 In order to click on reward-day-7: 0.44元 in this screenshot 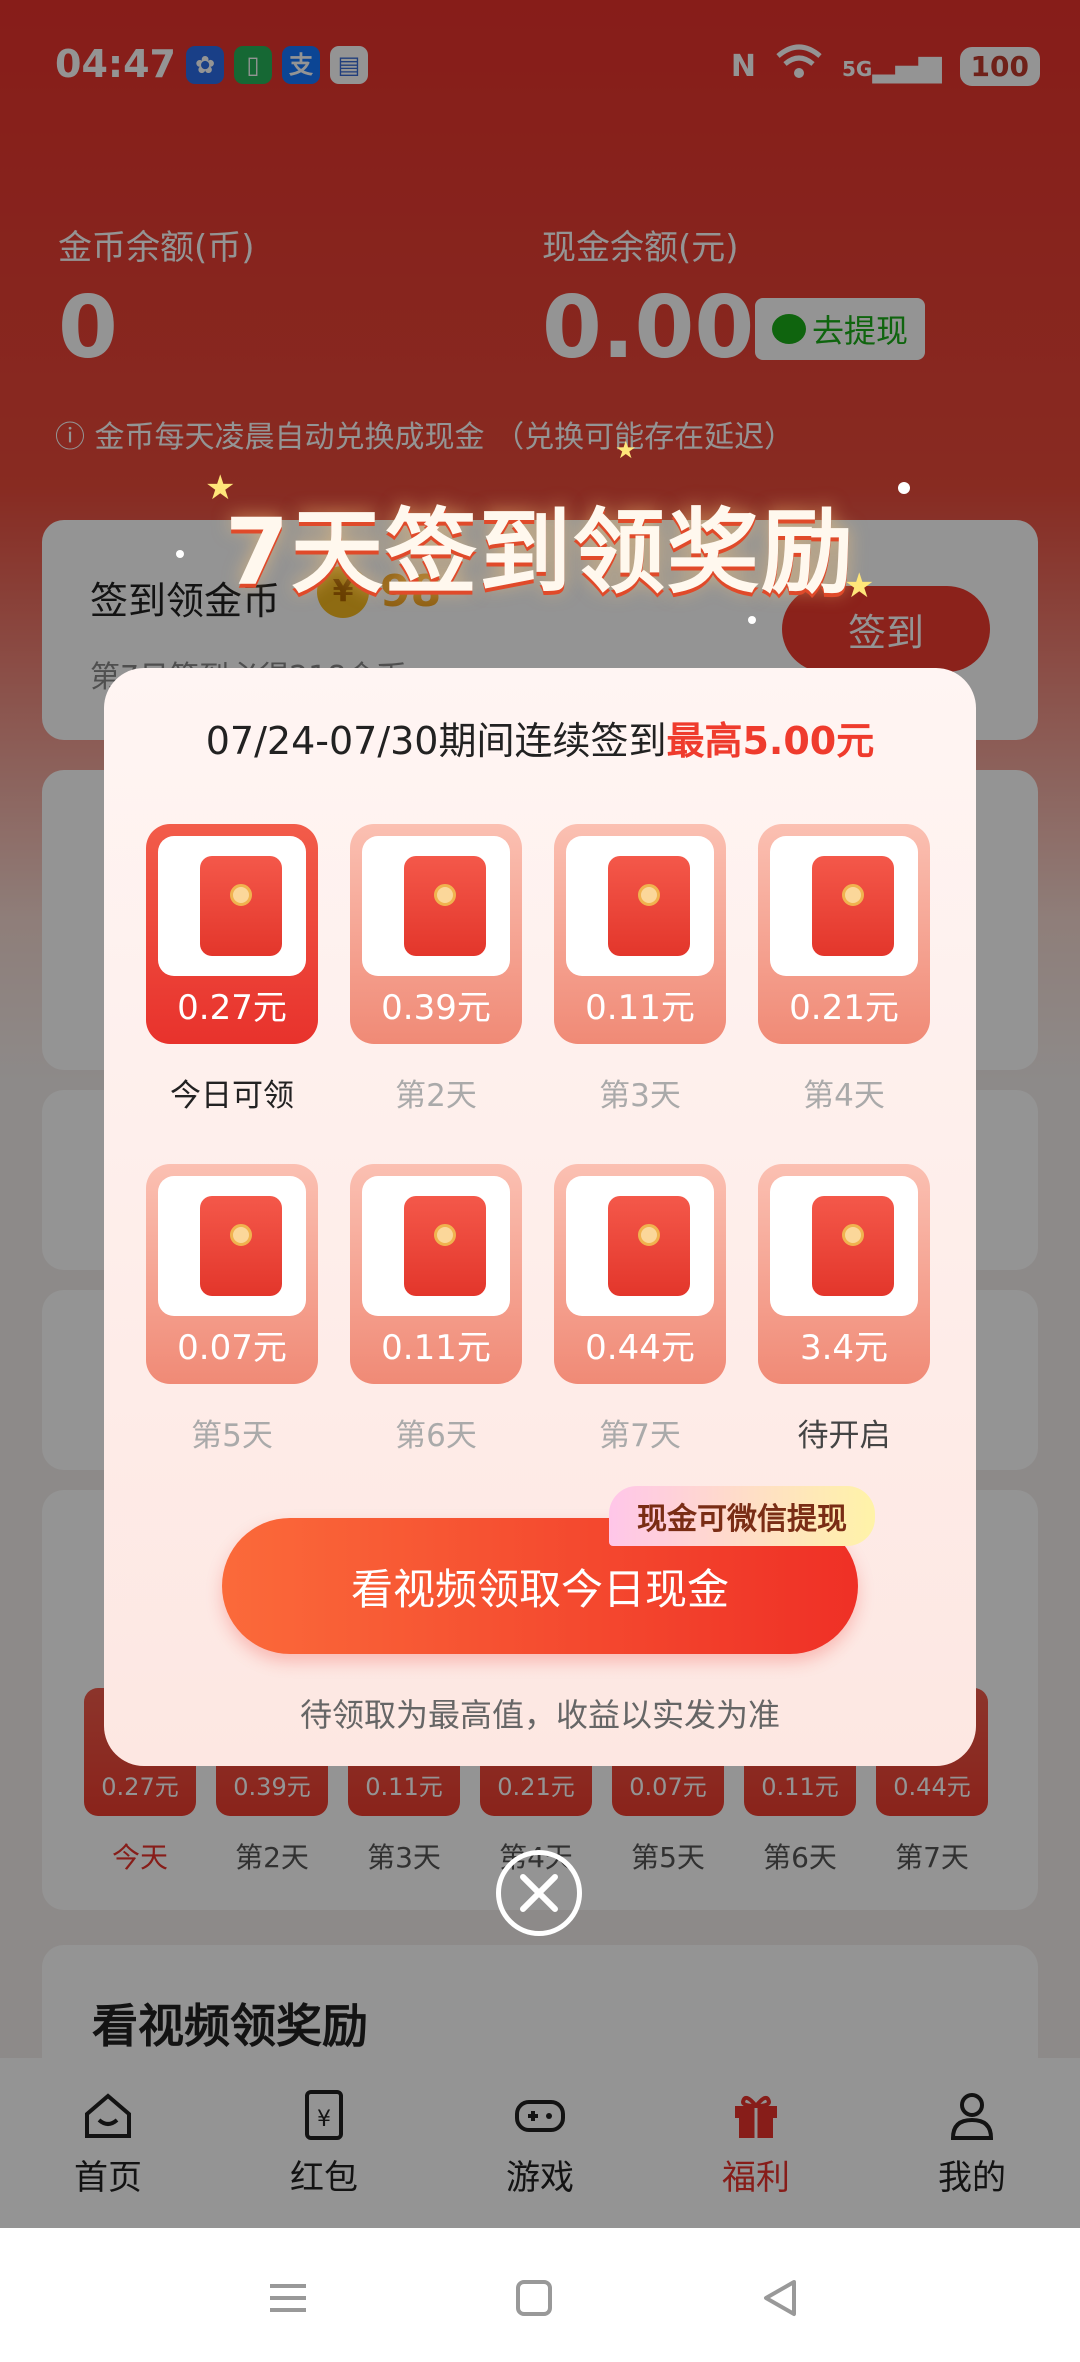, I will do `click(640, 1274)`.